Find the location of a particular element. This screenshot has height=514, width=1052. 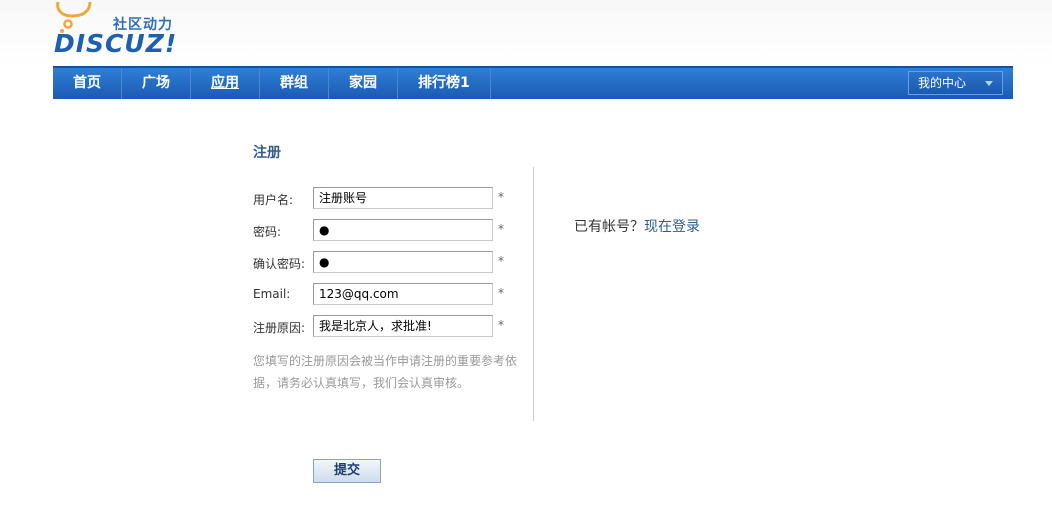

discuz-logo: 社区动力 DISCUZ! is located at coordinates (132, 31).